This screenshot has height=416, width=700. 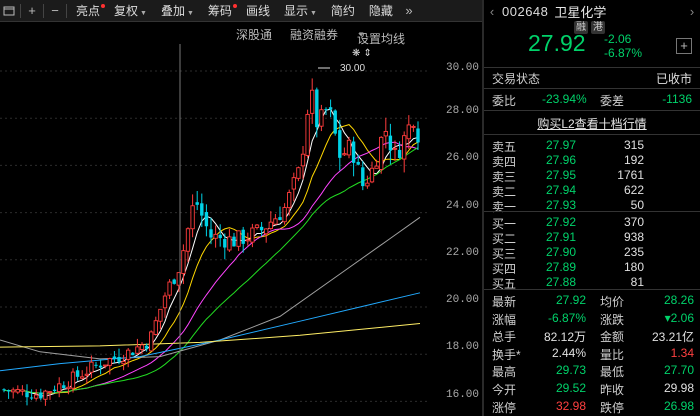 I want to click on l2-purchase-link: 购买L2查看十档行情, so click(x=592, y=123).